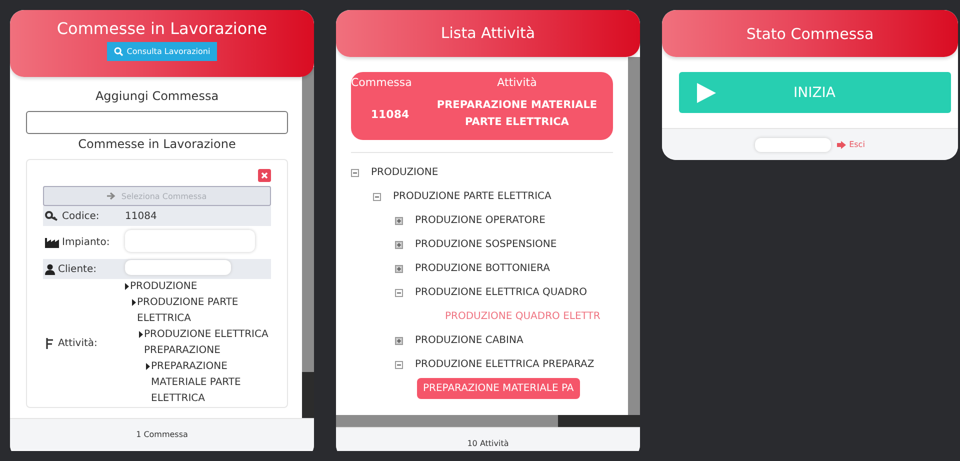 The width and height of the screenshot is (960, 461). Describe the element at coordinates (501, 292) in the screenshot. I see `tree-item: PRODUZIONE ELETTRICA QUADRO` at that location.